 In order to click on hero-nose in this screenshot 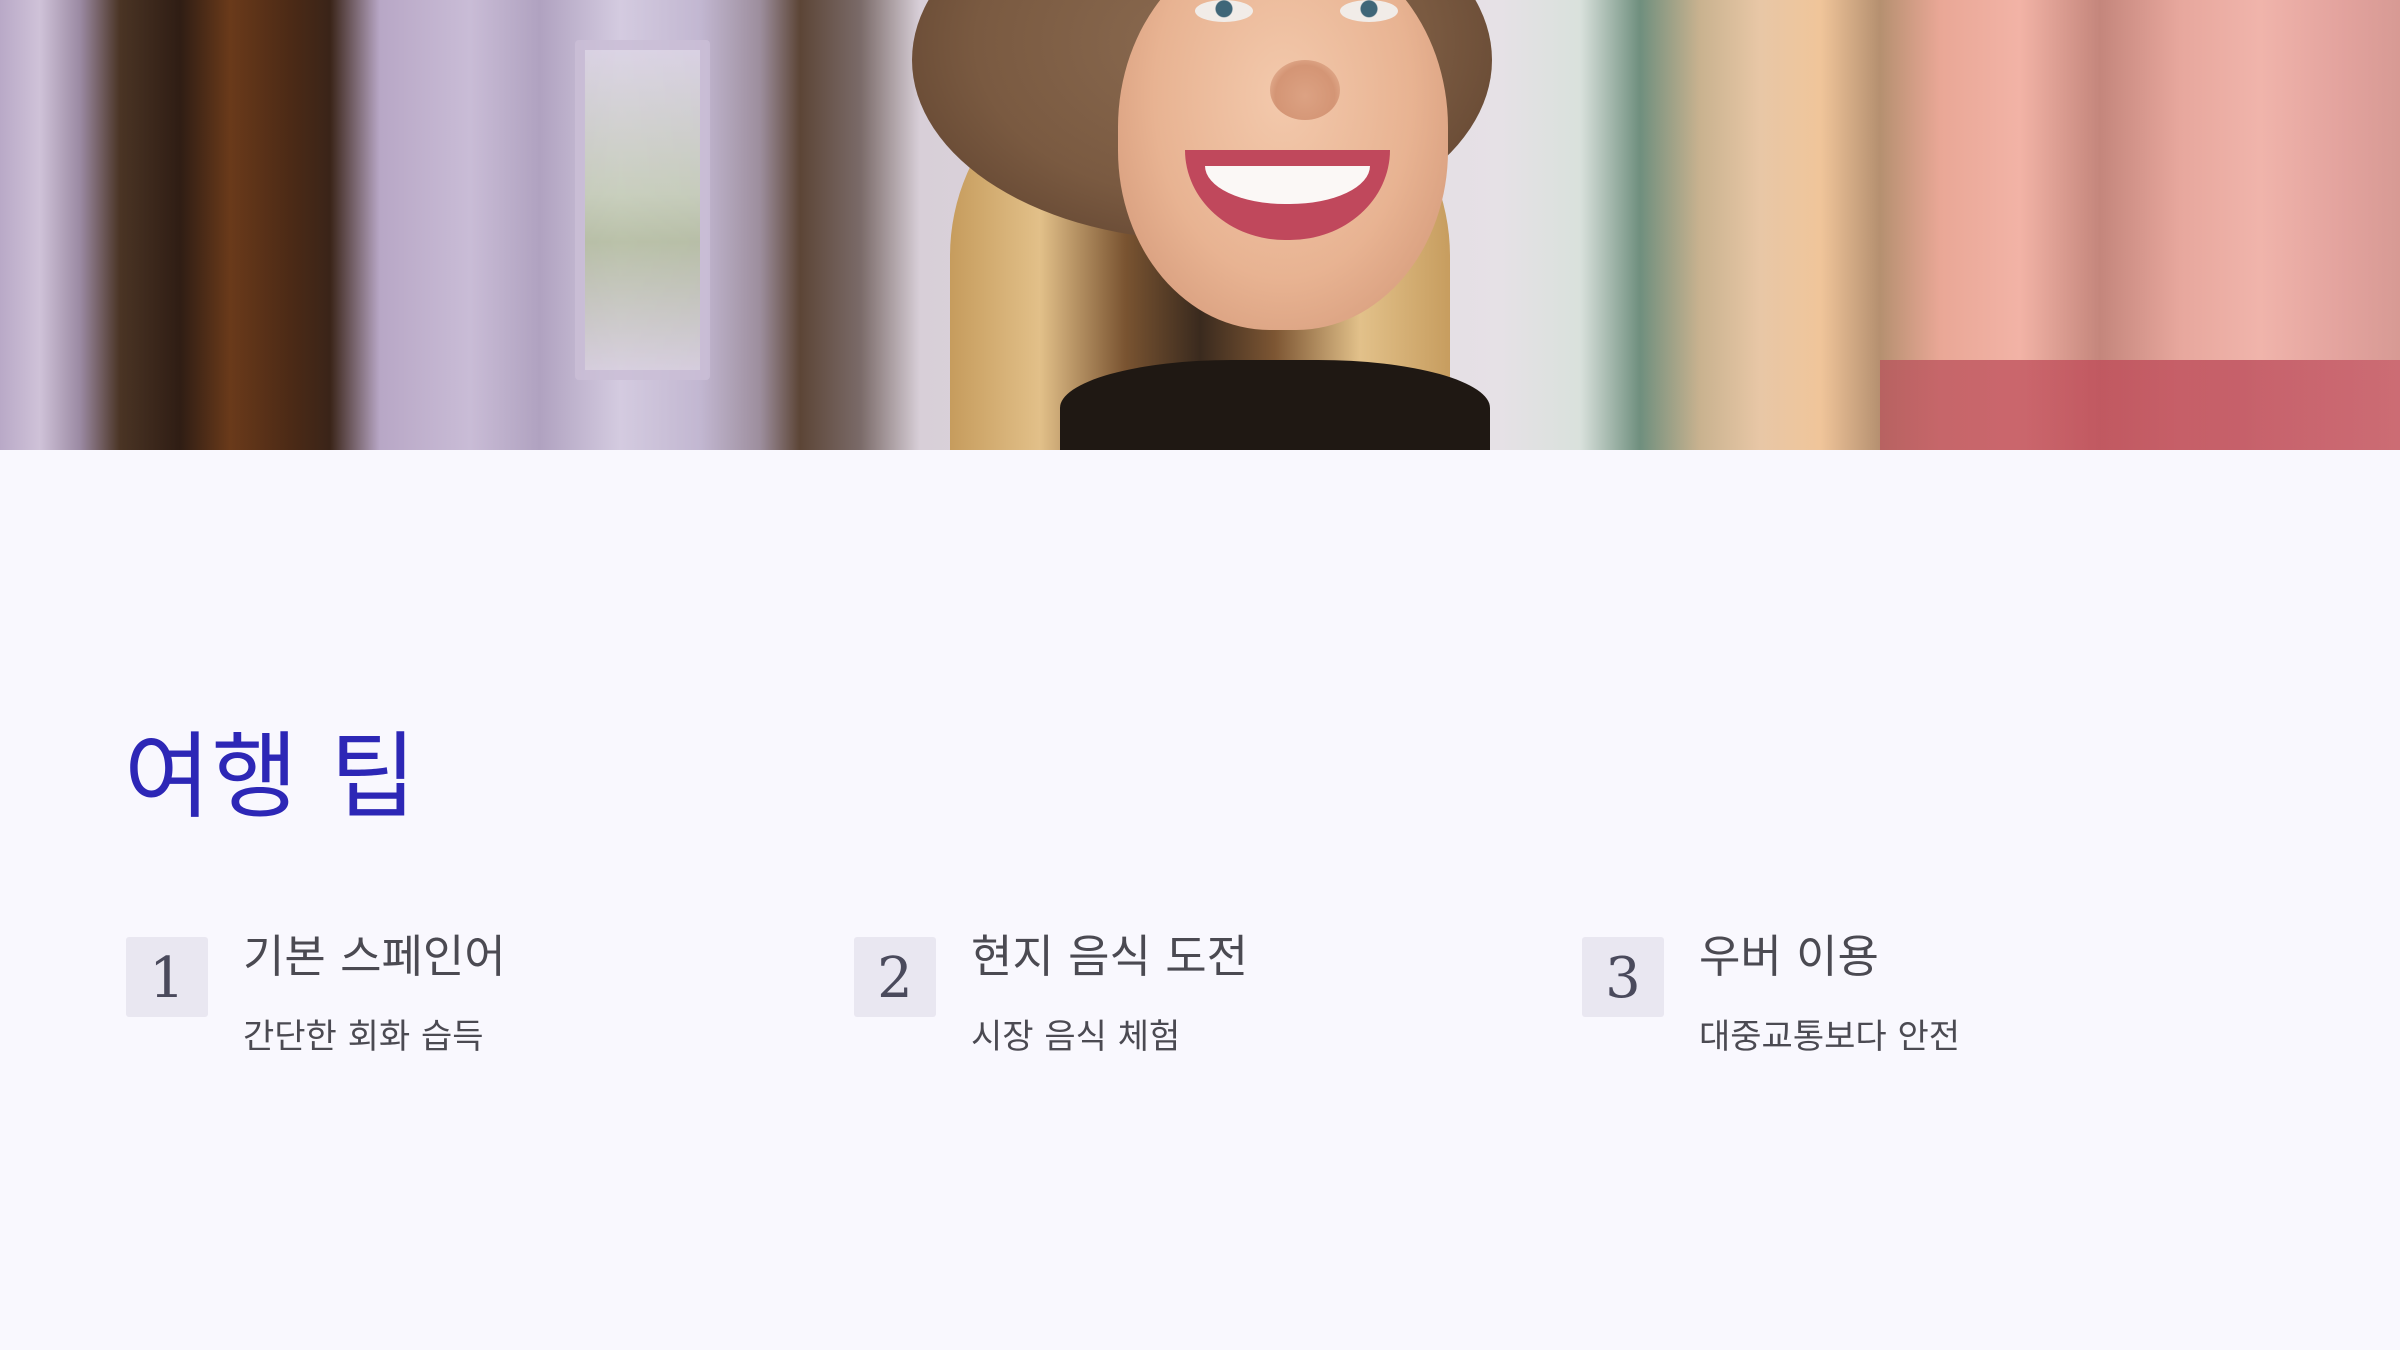, I will do `click(1305, 90)`.